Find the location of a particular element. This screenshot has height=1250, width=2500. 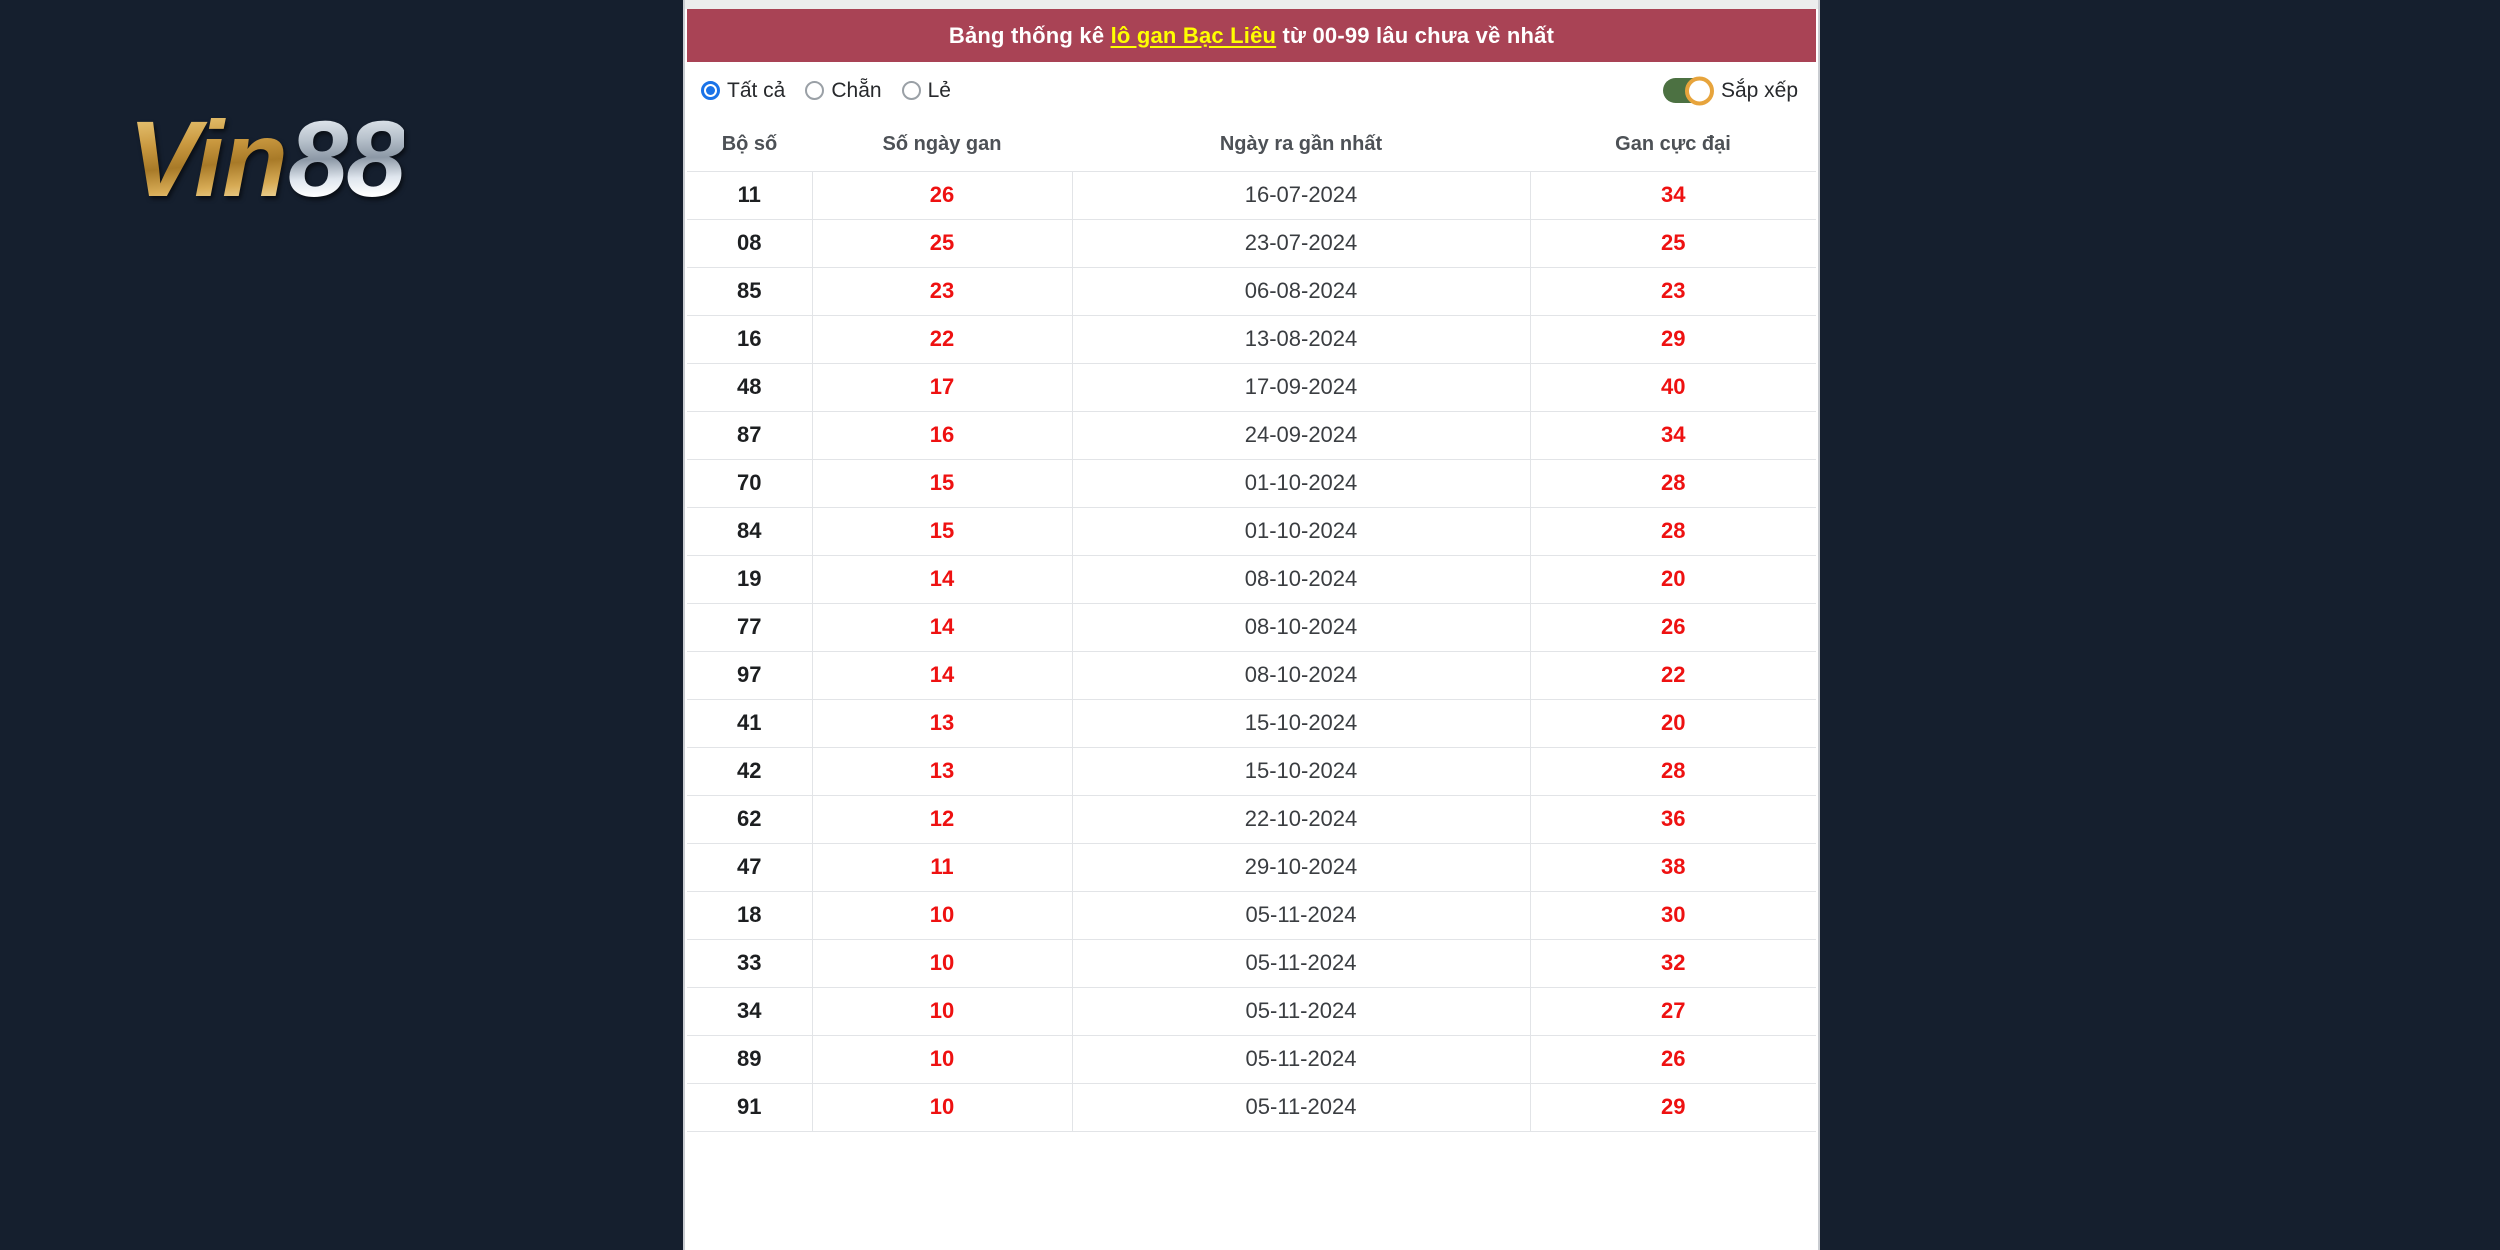

table-row: 77 14 08-10-2024 26 is located at coordinates (1251, 627).